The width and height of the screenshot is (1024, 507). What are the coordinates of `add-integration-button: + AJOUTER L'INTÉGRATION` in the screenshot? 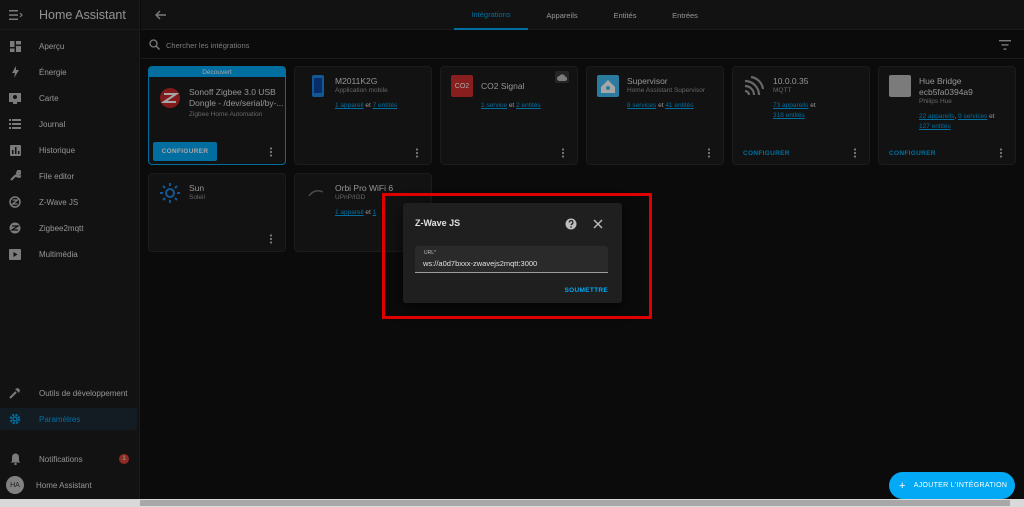 It's located at (952, 485).